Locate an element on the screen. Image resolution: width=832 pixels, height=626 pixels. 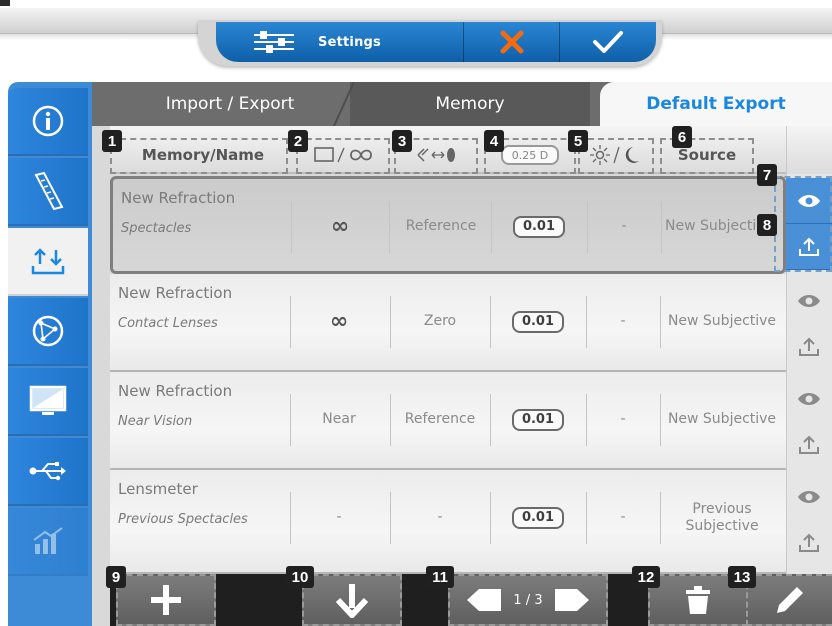
action-column-header is located at coordinates (809, 150).